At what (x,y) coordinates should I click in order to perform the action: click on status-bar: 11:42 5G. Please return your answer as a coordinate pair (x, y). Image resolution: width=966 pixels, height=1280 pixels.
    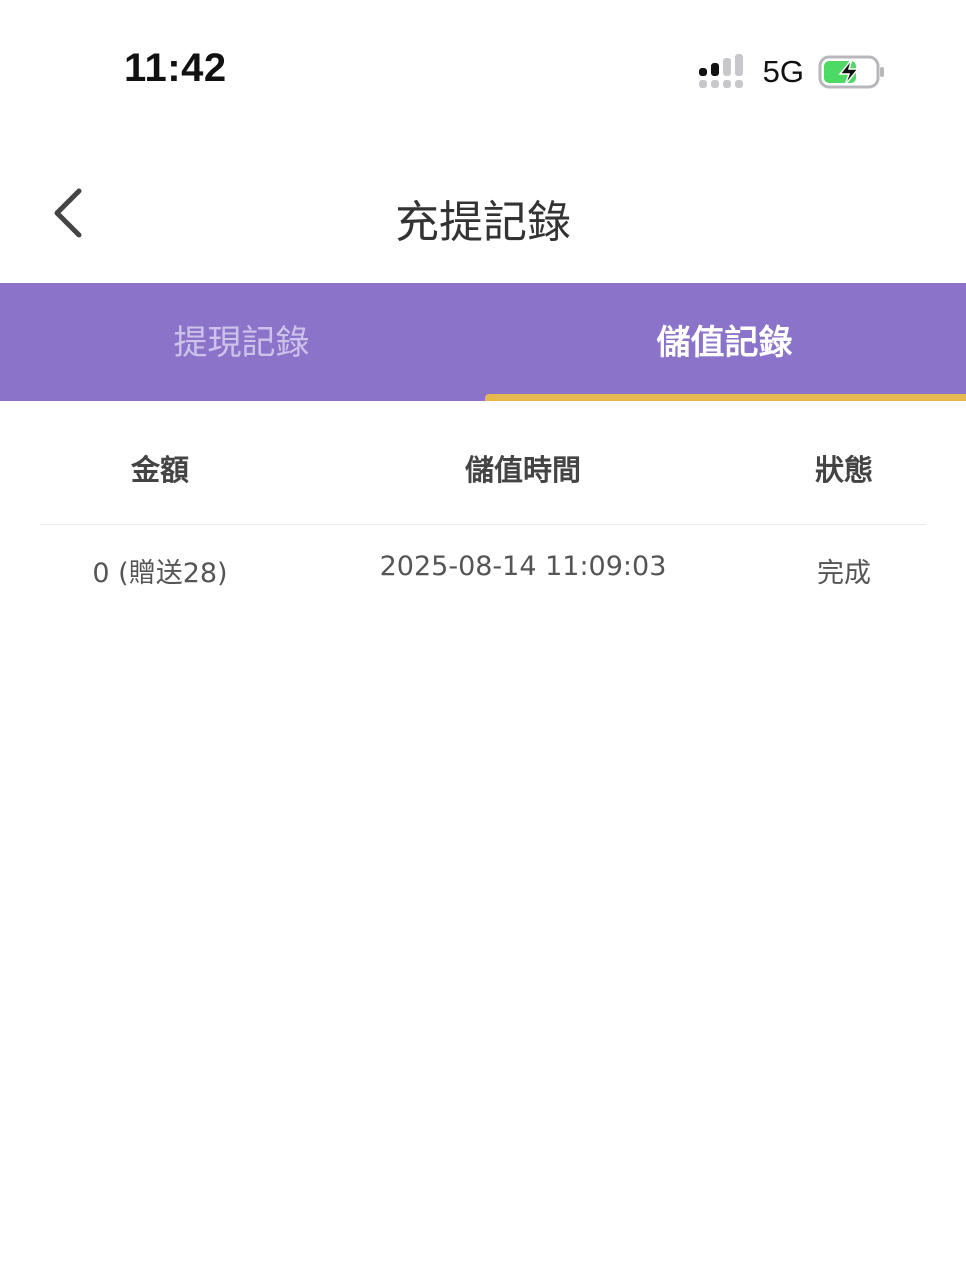
    Looking at the image, I should click on (483, 70).